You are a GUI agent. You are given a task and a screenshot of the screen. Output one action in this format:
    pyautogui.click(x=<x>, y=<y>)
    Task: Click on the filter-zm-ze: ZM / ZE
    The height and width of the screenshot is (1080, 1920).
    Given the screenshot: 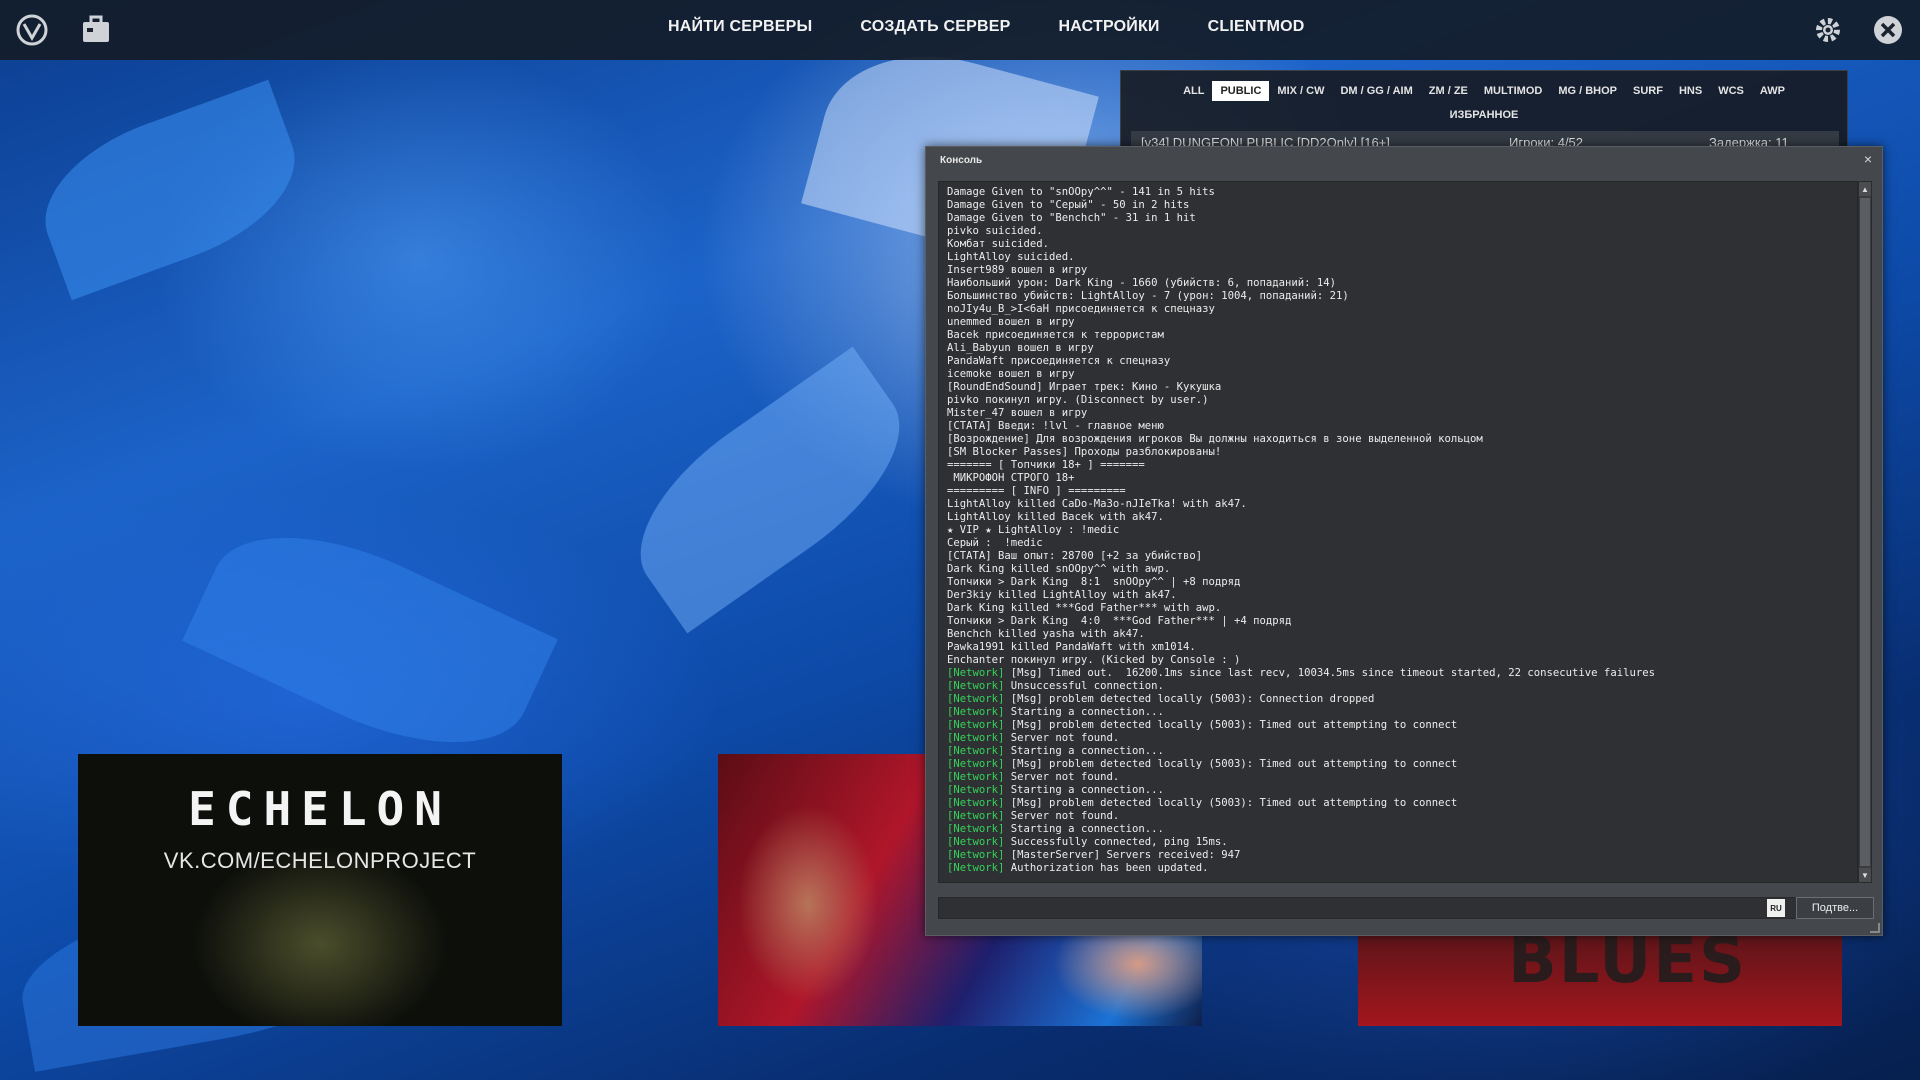 What is the action you would take?
    pyautogui.click(x=1448, y=91)
    